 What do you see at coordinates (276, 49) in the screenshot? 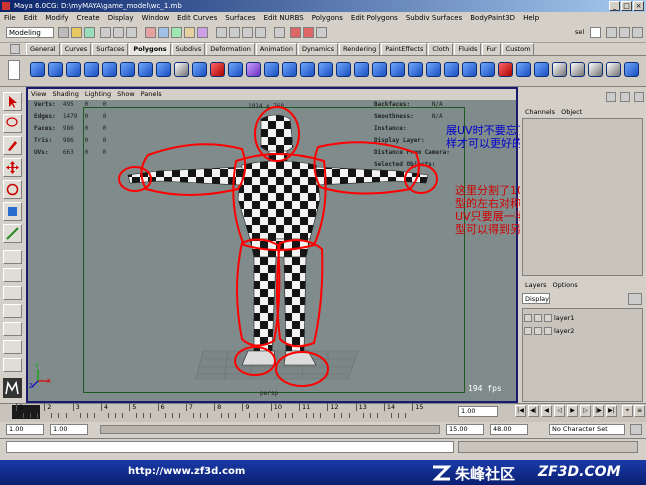
I see `shelf-tab-animation: Animation` at bounding box center [276, 49].